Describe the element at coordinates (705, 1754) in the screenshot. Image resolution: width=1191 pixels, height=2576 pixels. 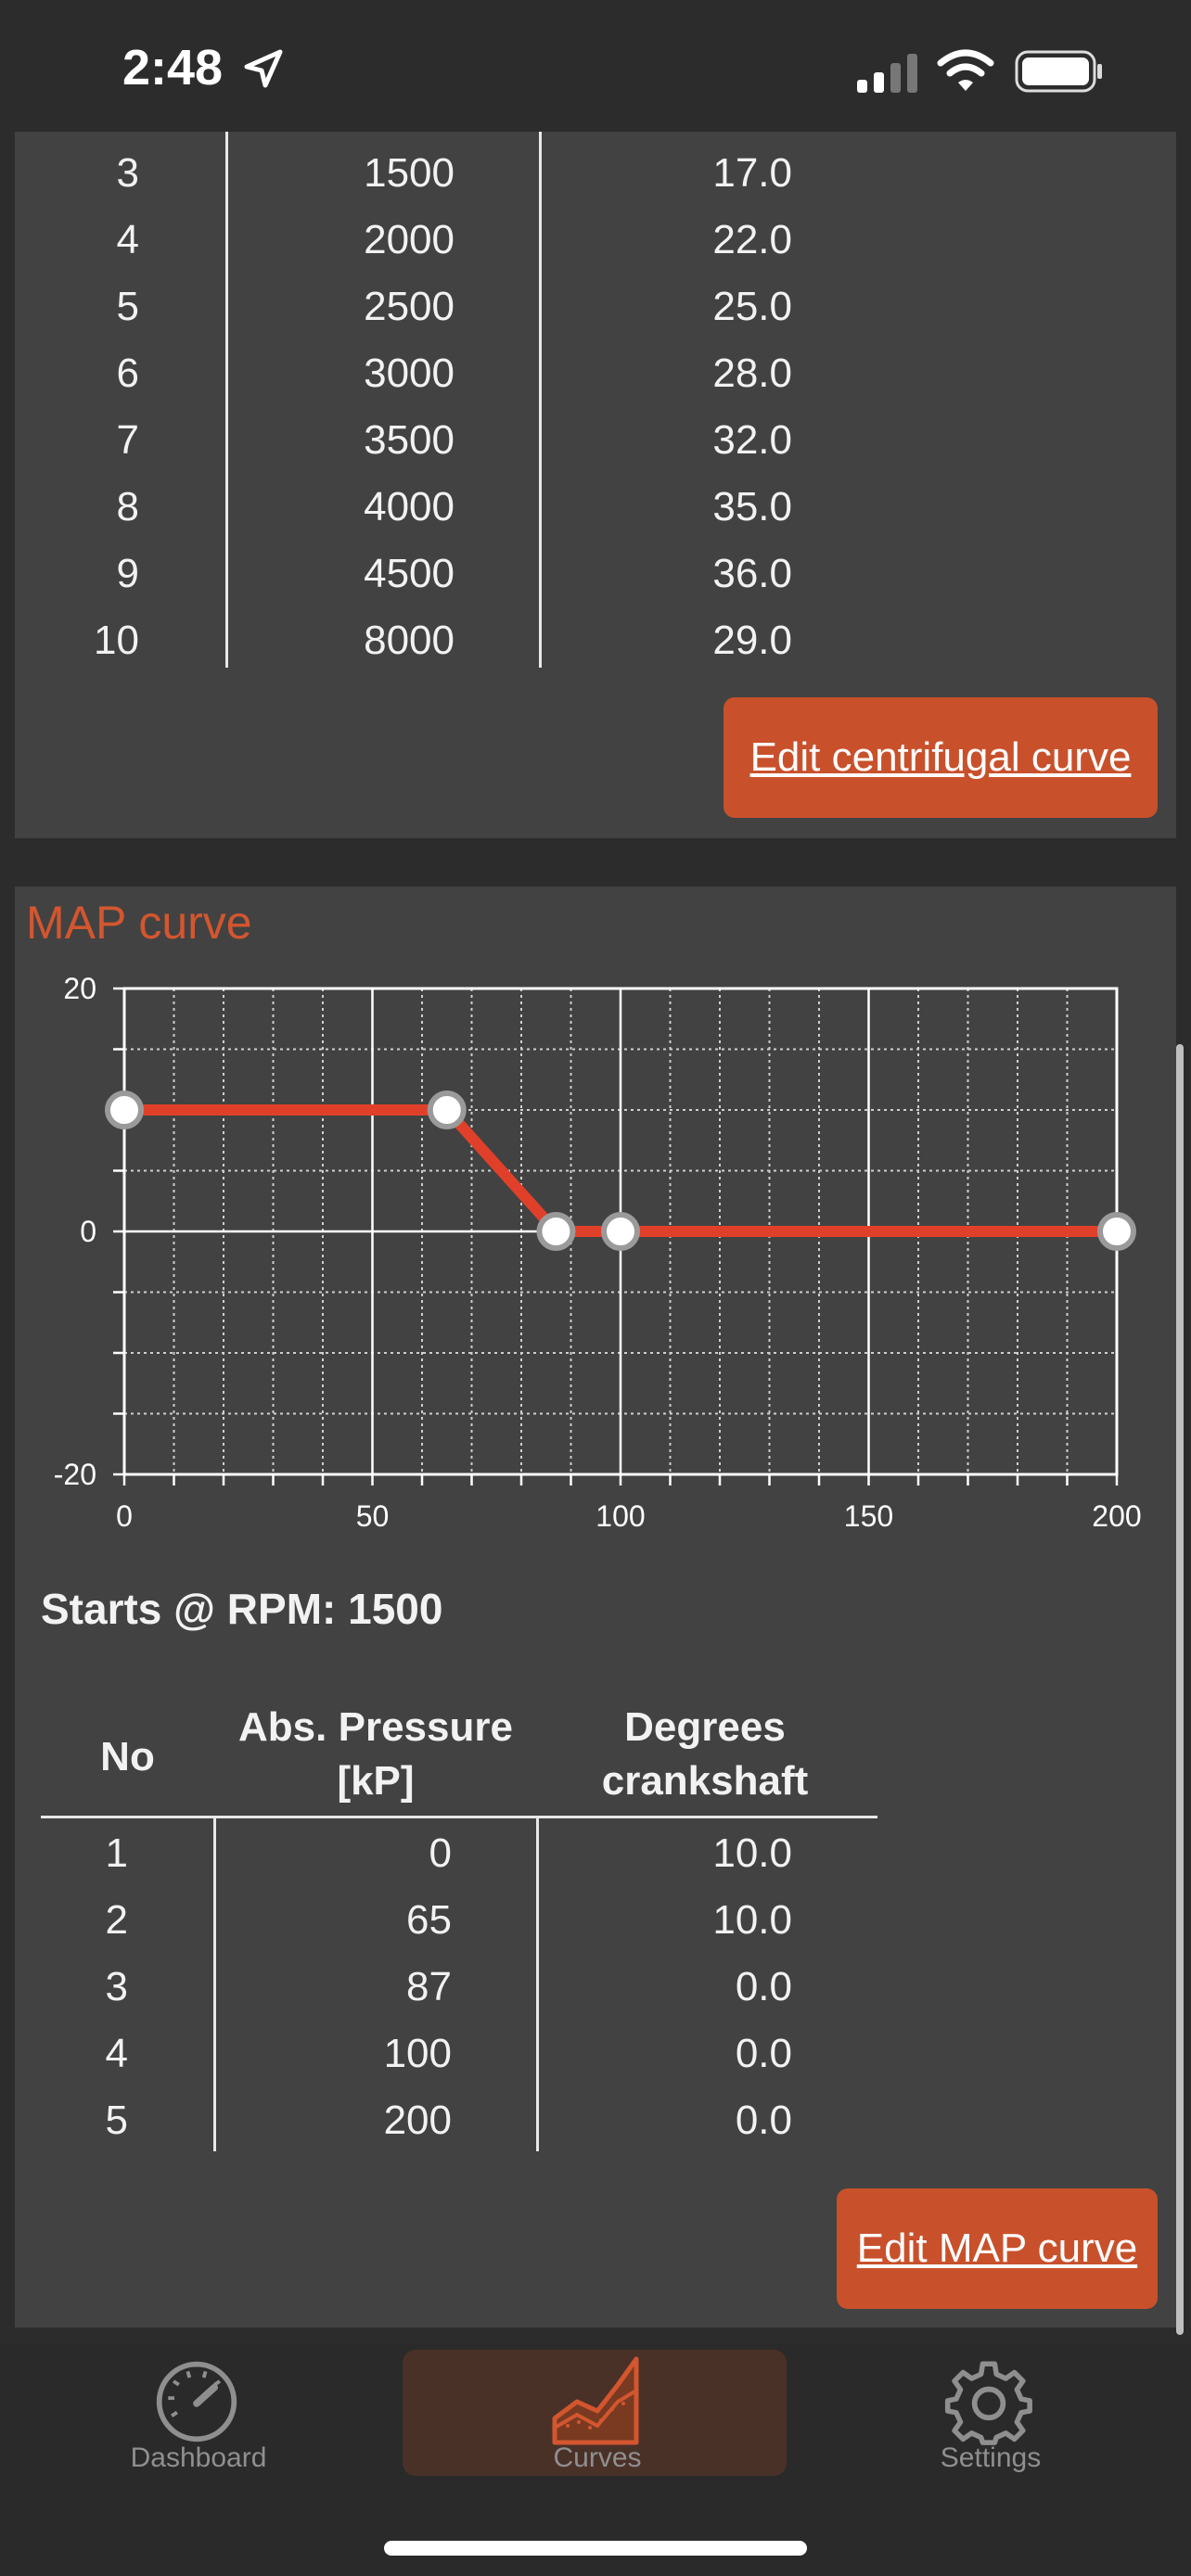
I see `map-header-degrees: Degrees crankshaft` at that location.